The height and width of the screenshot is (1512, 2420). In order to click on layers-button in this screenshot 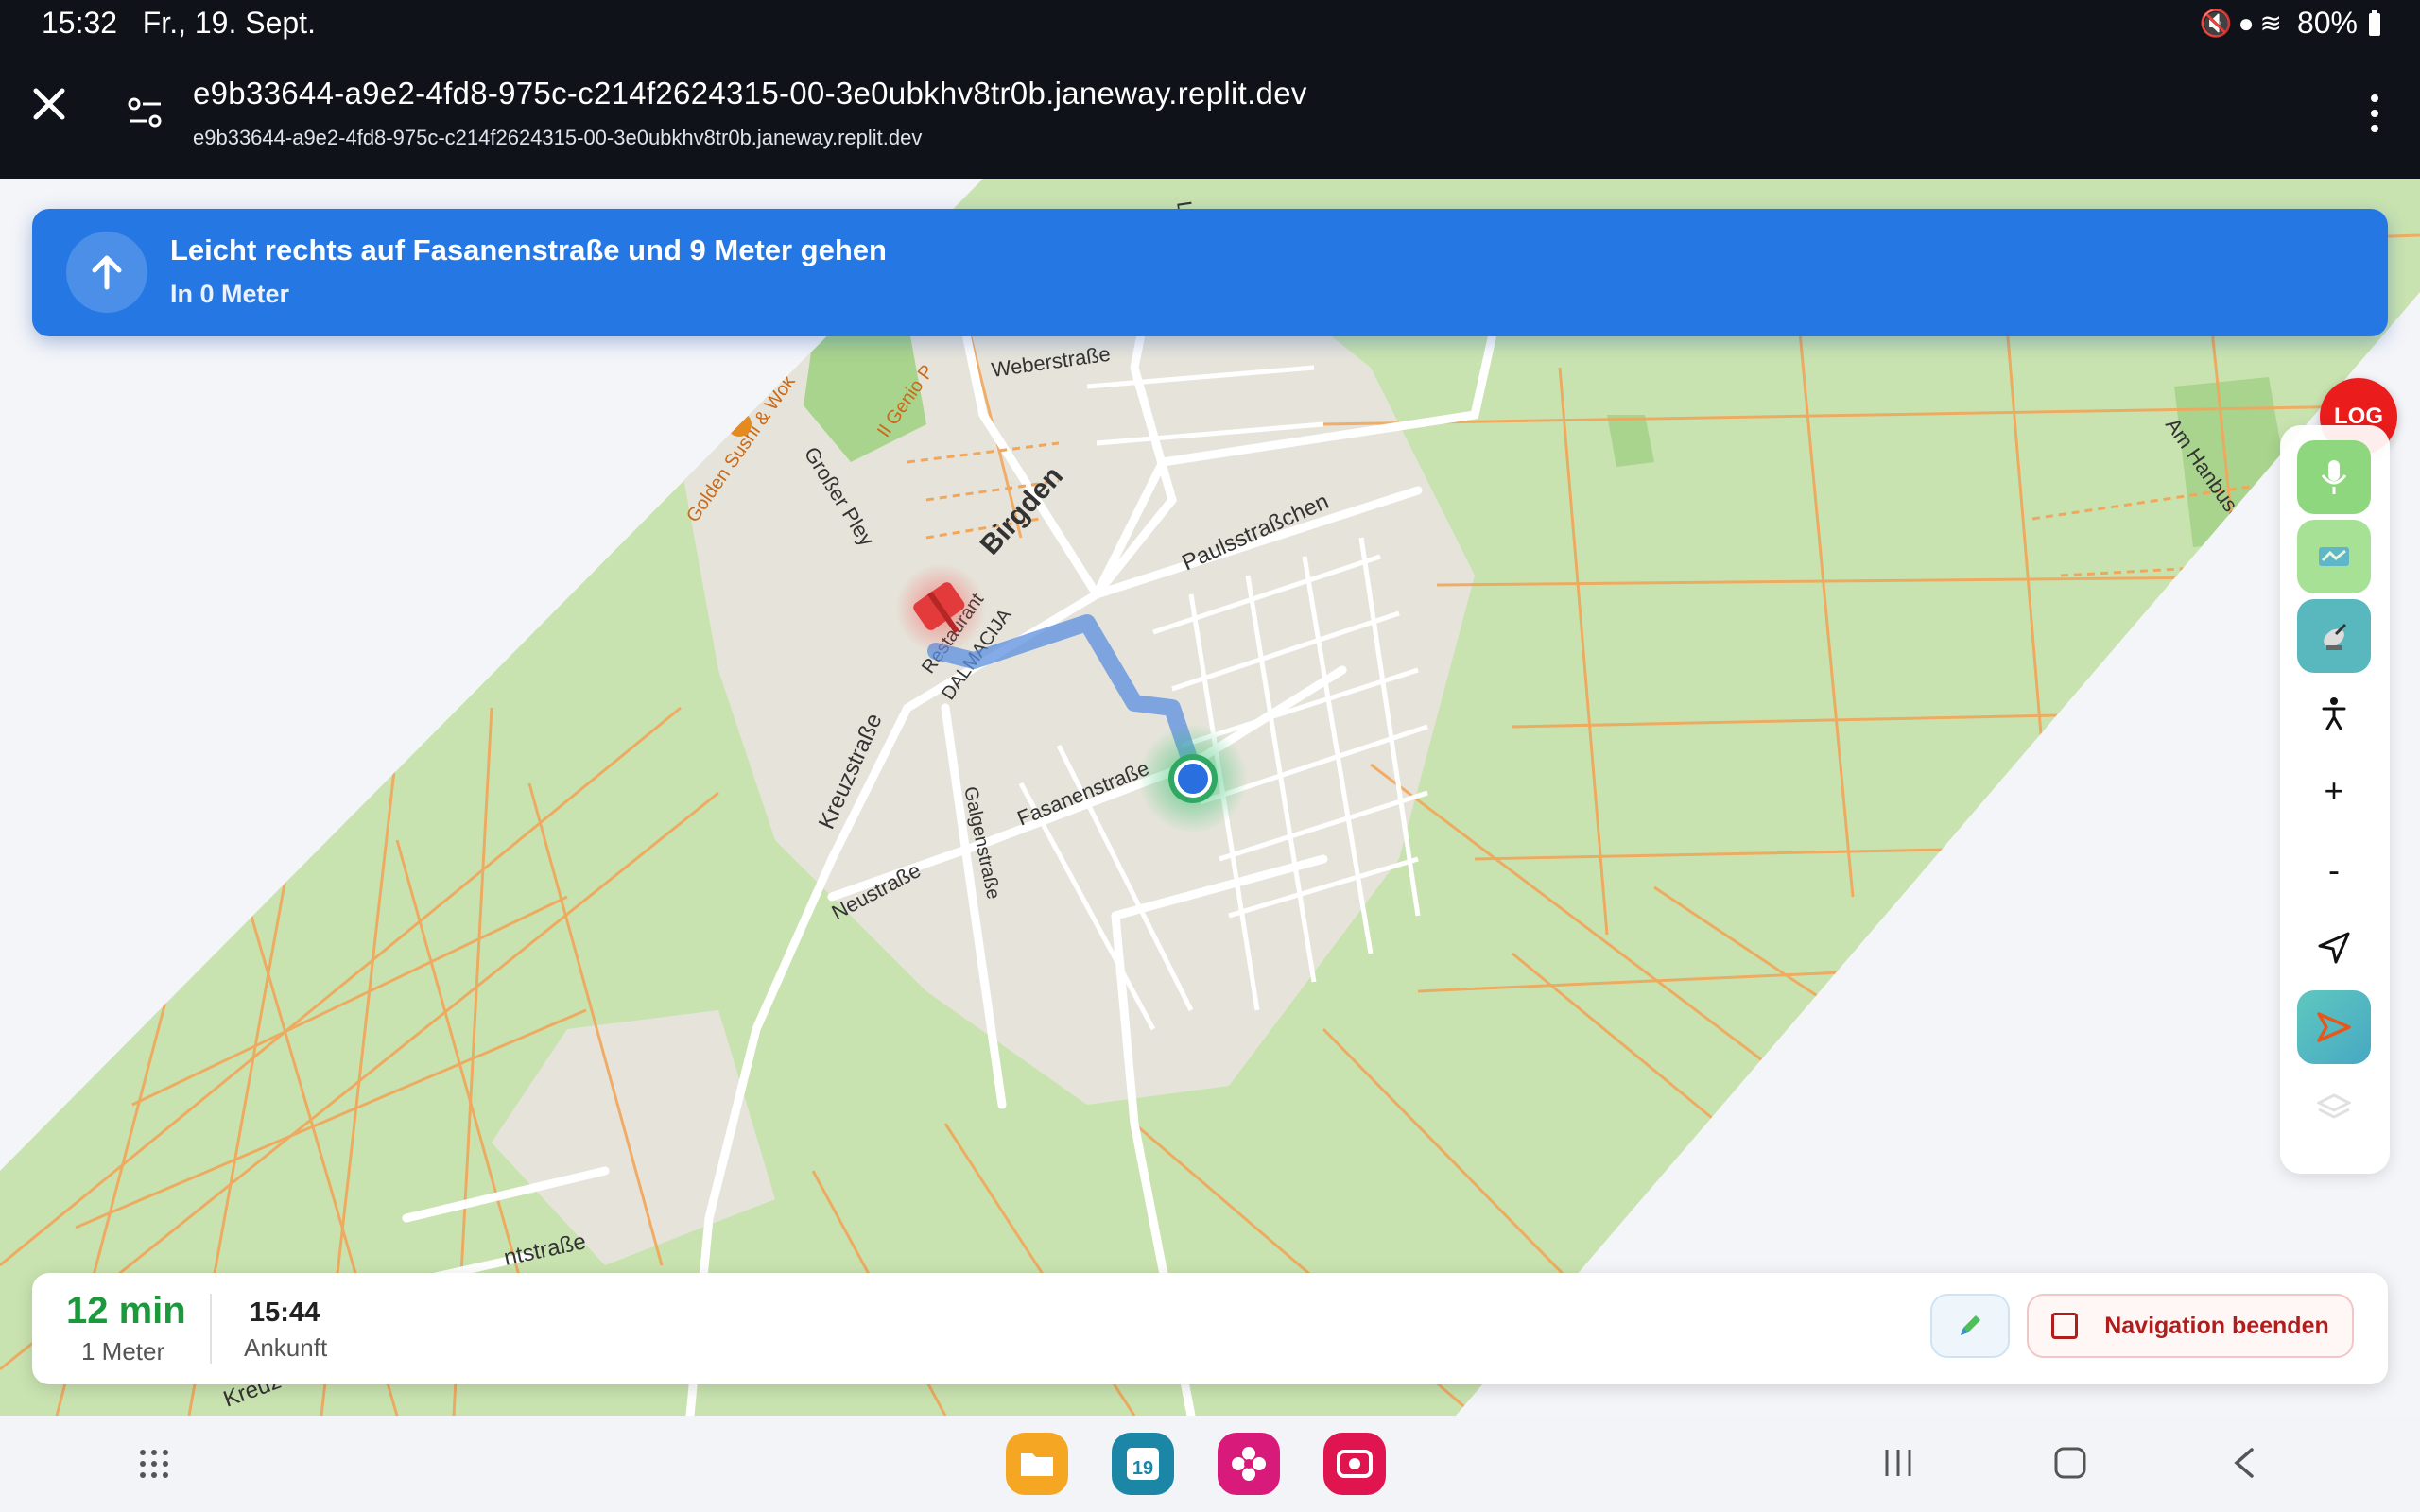, I will do `click(2334, 1106)`.